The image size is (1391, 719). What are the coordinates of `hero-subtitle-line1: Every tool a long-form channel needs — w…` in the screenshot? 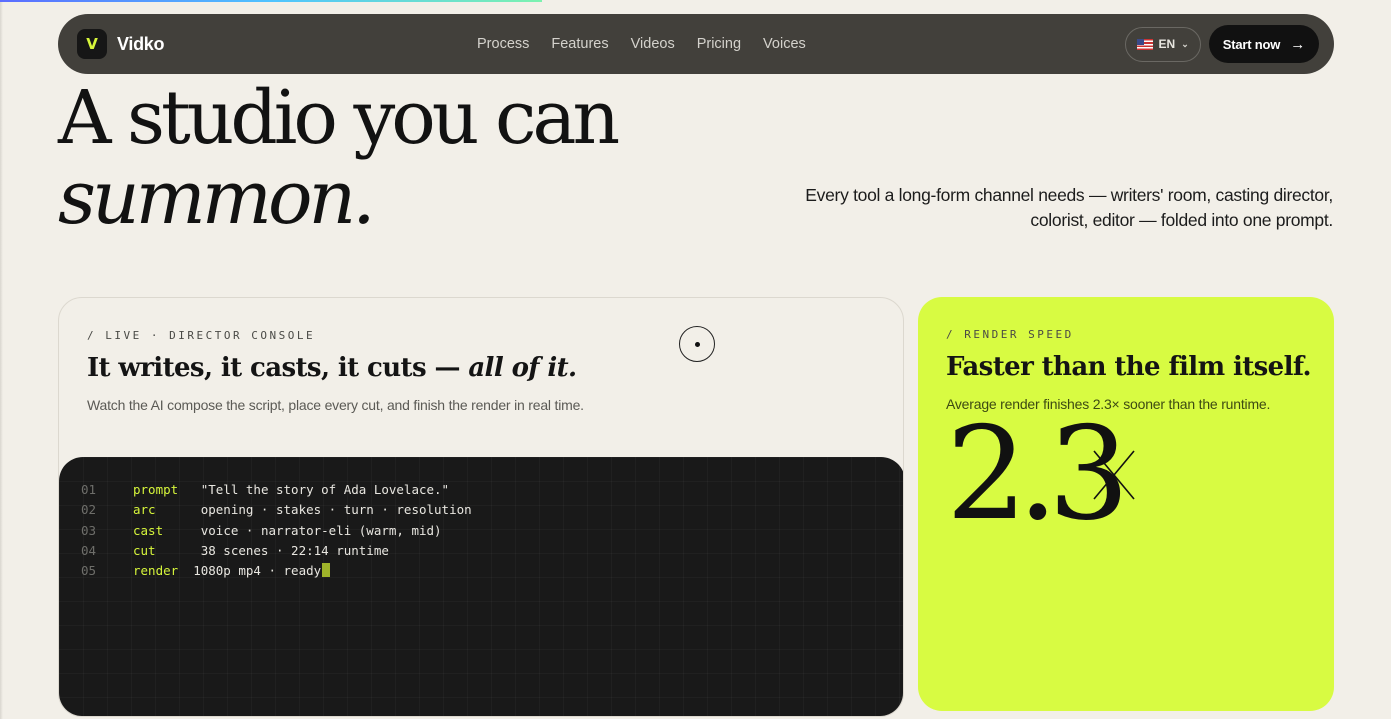 It's located at (1069, 195).